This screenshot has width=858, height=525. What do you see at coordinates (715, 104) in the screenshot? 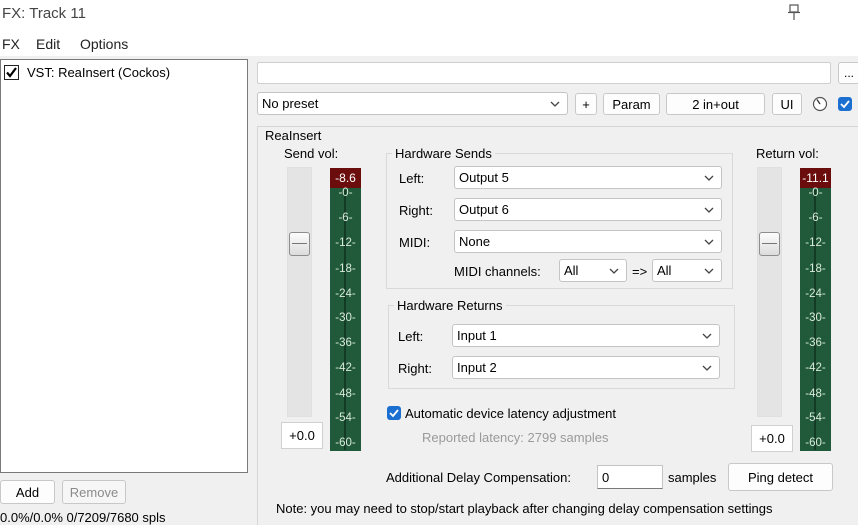
I see `io-button: 2 in+out` at bounding box center [715, 104].